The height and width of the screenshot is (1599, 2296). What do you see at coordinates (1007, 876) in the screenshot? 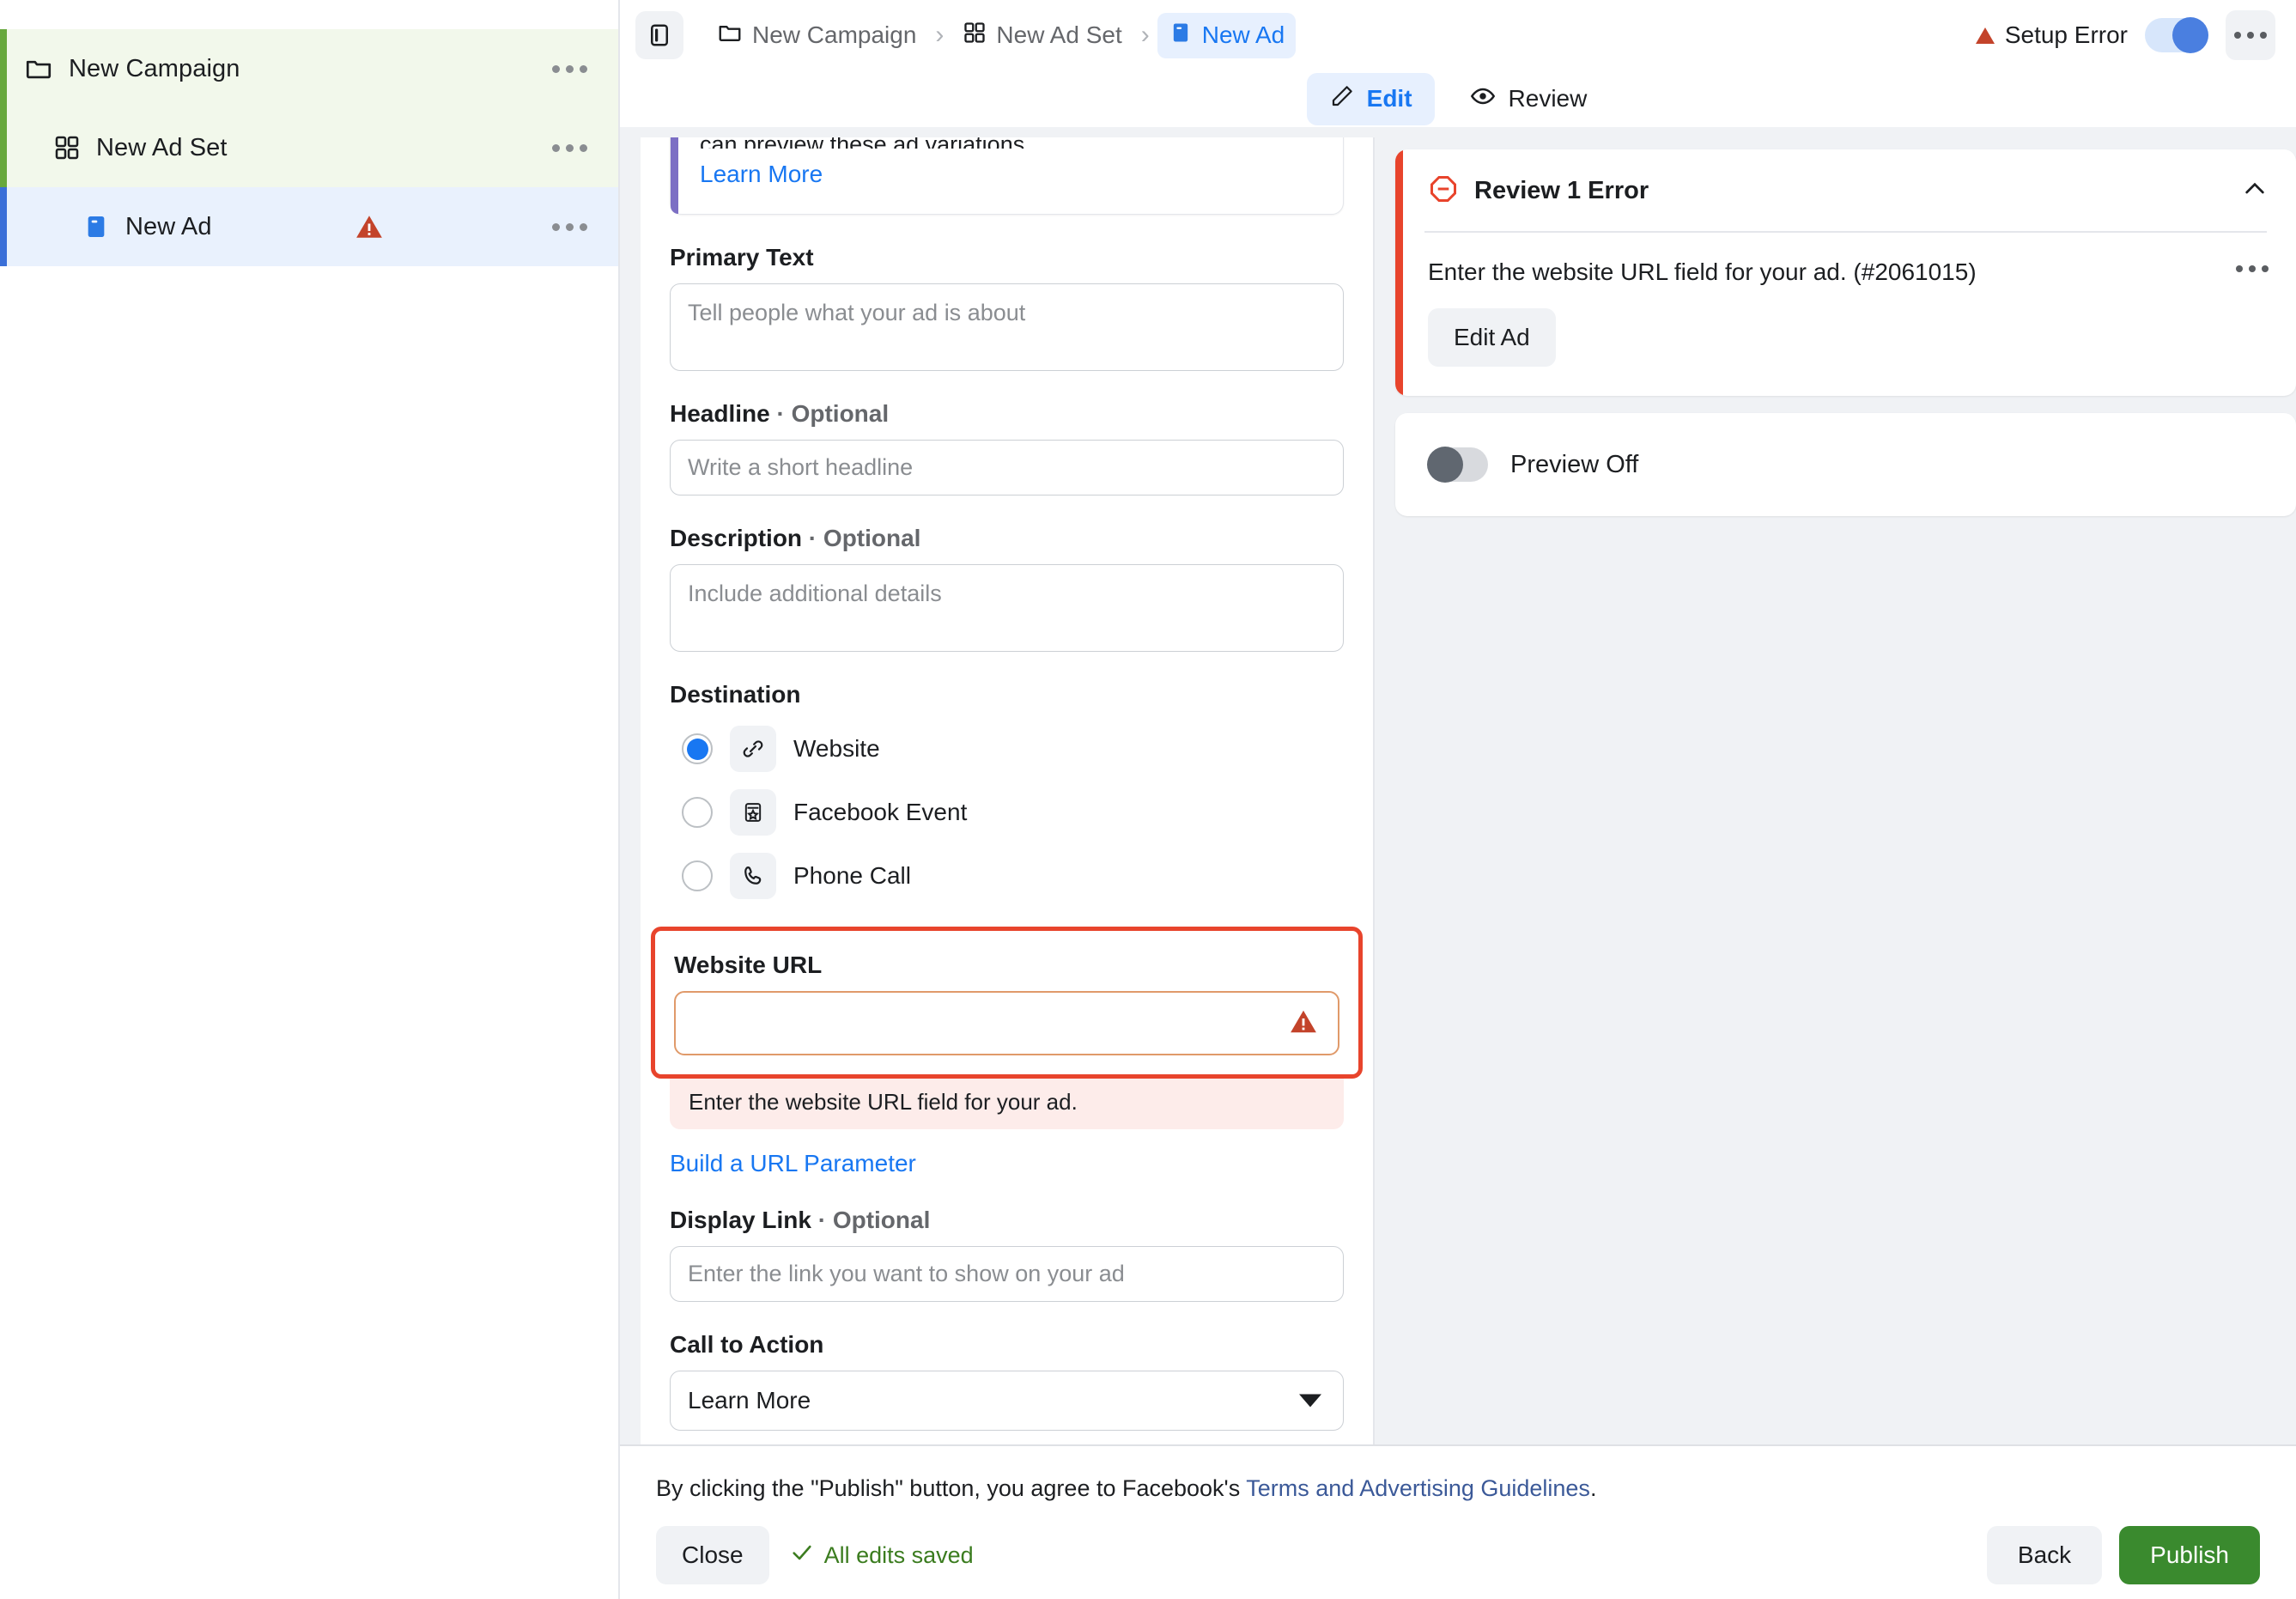
I see `destination-option-phone-call: Phone Call` at bounding box center [1007, 876].